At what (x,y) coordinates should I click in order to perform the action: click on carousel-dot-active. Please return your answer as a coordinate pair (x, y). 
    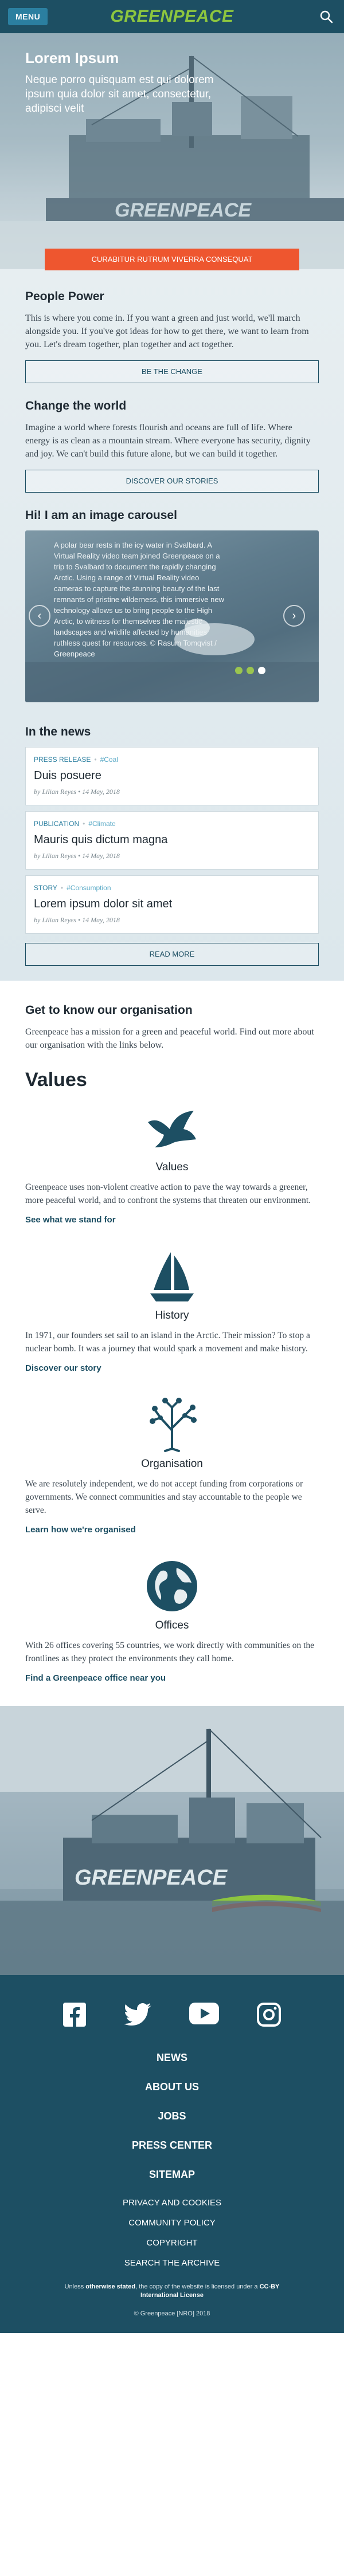
    Looking at the image, I should click on (261, 670).